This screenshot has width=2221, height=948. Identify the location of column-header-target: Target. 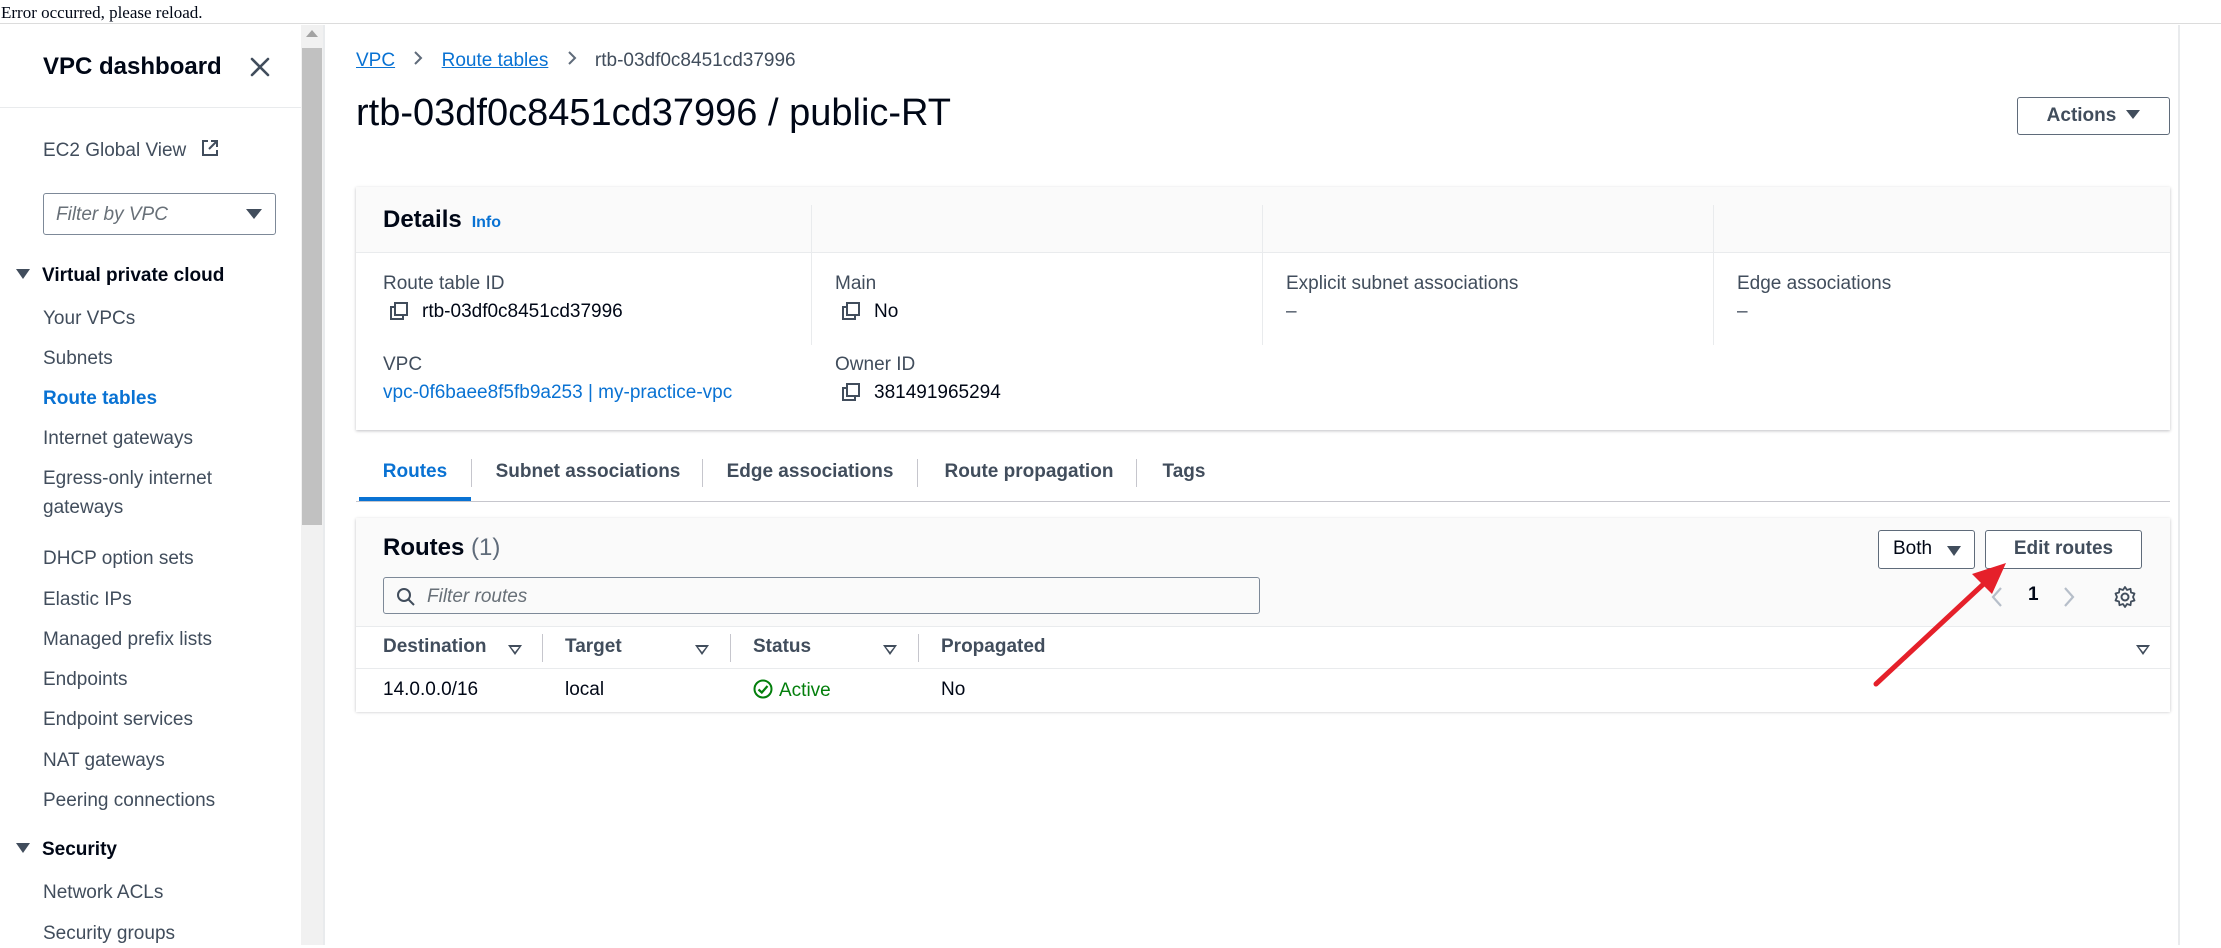
(593, 647).